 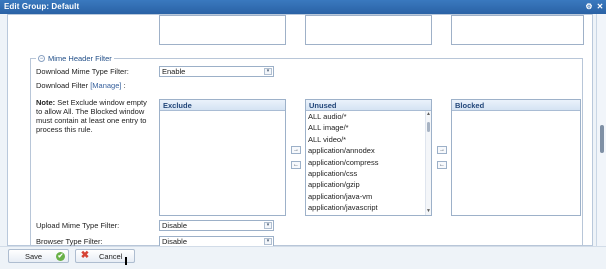 I want to click on download-mime-type-filter-select: Enable ▾, so click(x=216, y=71).